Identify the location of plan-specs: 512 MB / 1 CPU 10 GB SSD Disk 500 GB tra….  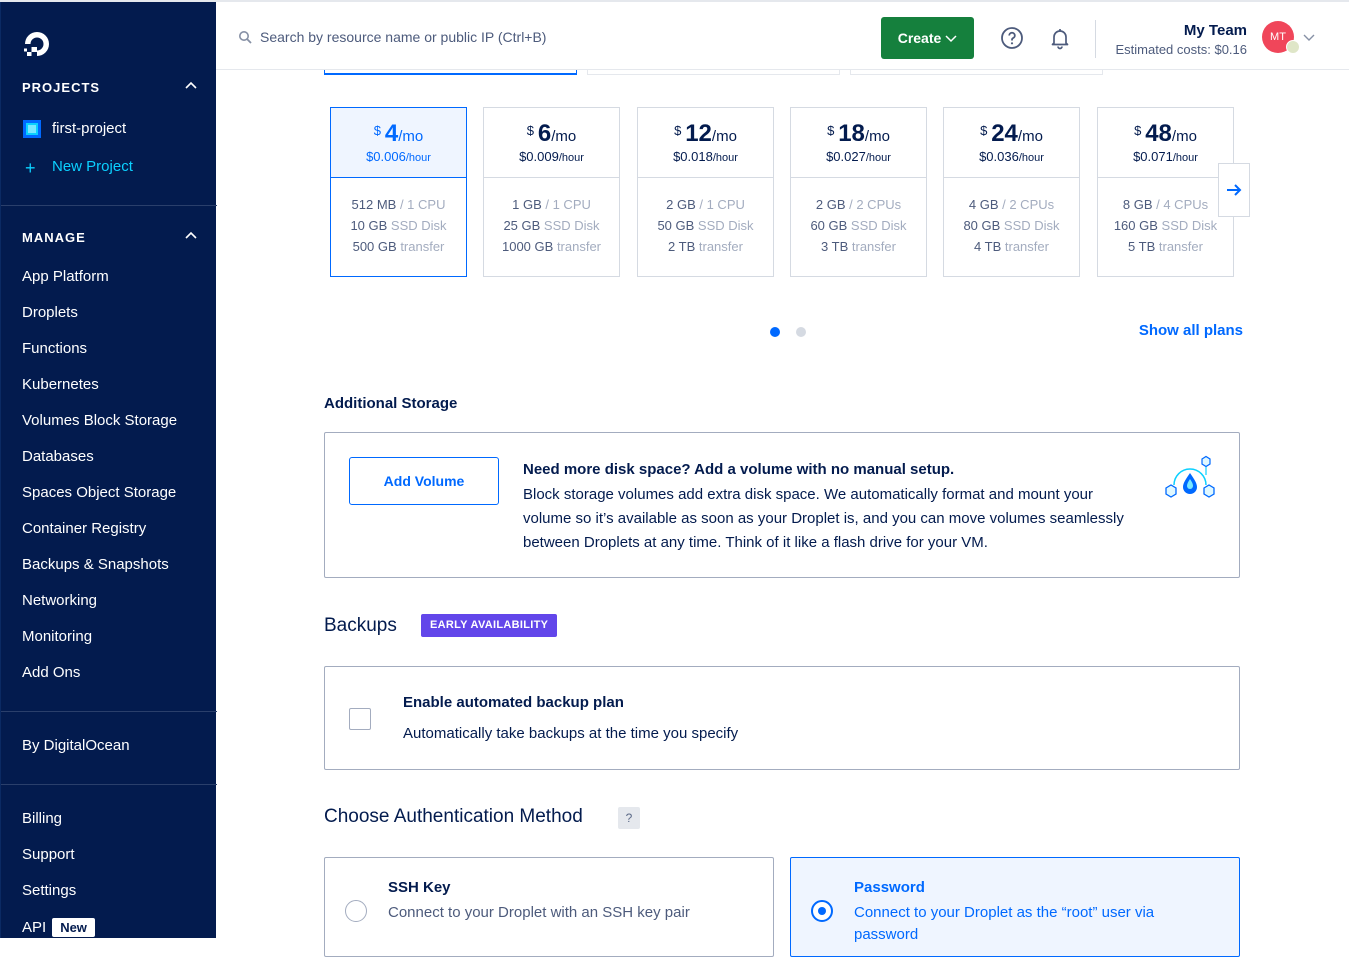
(398, 225).